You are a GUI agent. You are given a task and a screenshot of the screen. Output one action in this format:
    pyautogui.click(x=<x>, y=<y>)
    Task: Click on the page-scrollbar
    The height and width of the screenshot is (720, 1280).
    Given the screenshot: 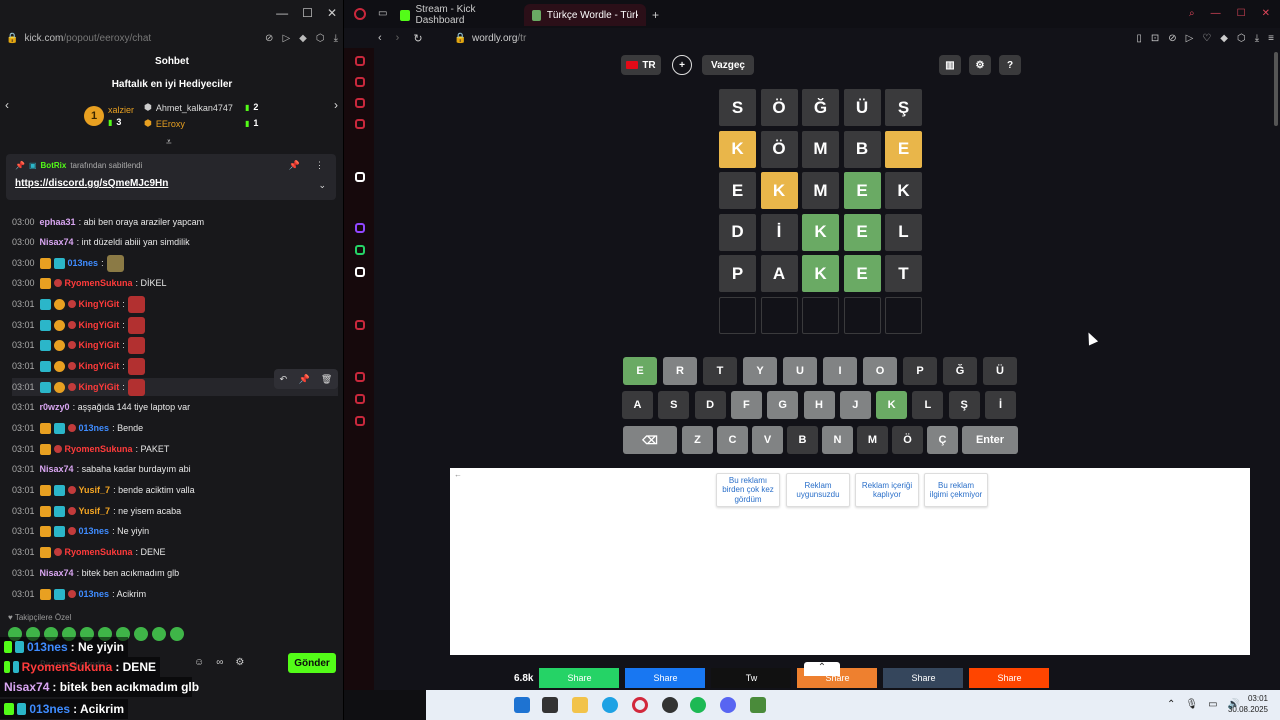 What is the action you would take?
    pyautogui.click(x=1276, y=353)
    